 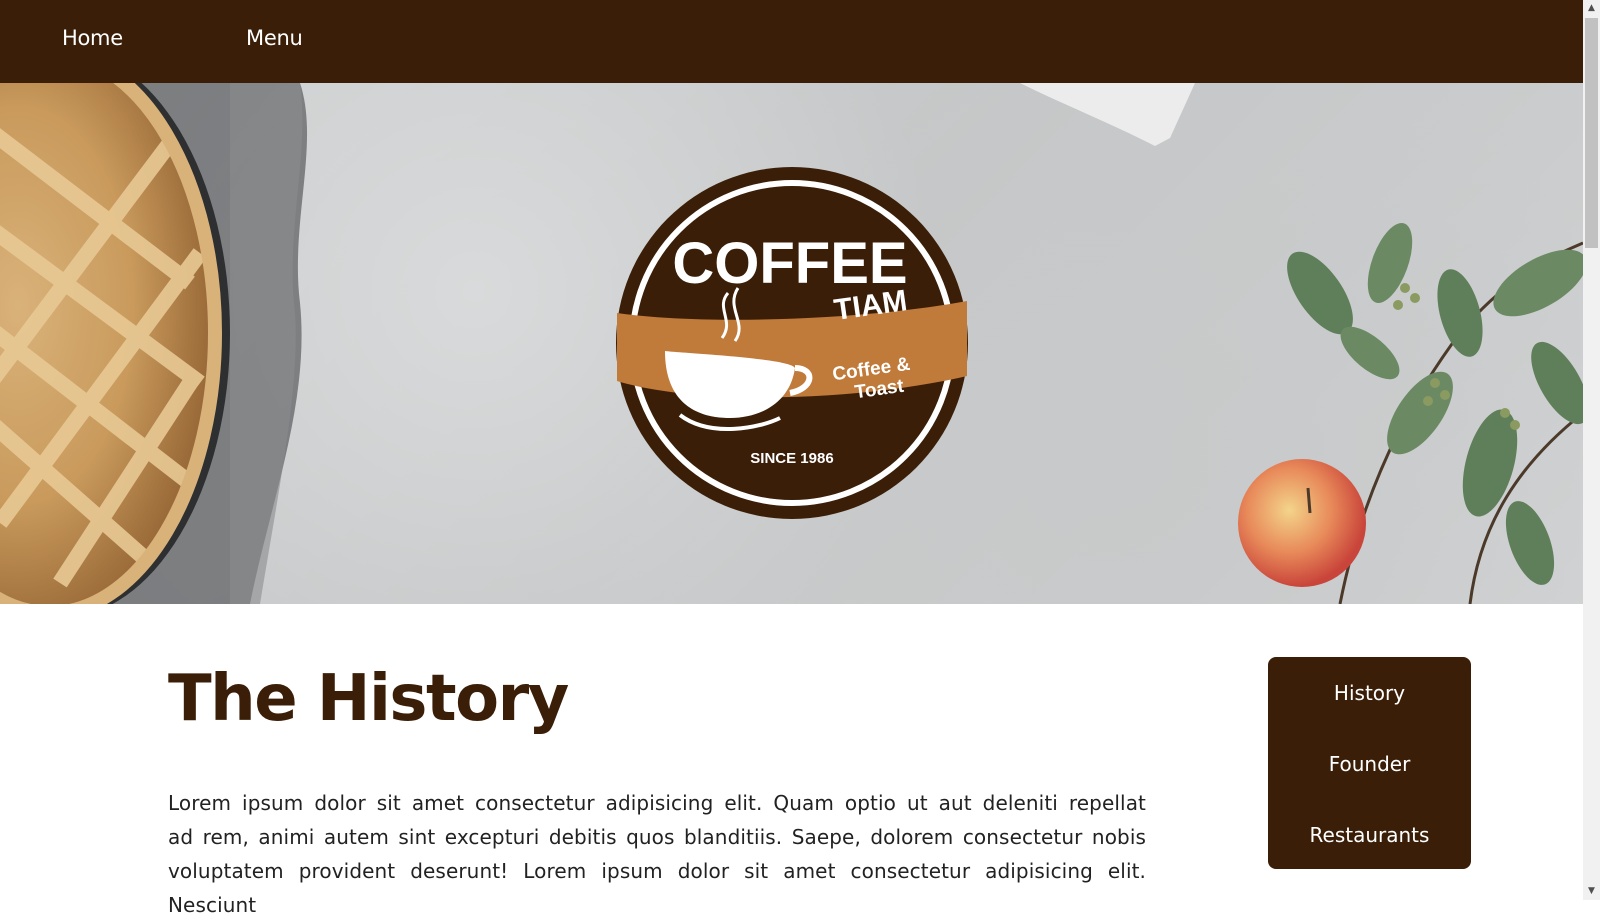 I want to click on logo-since: SINCE 1986, so click(x=791, y=458).